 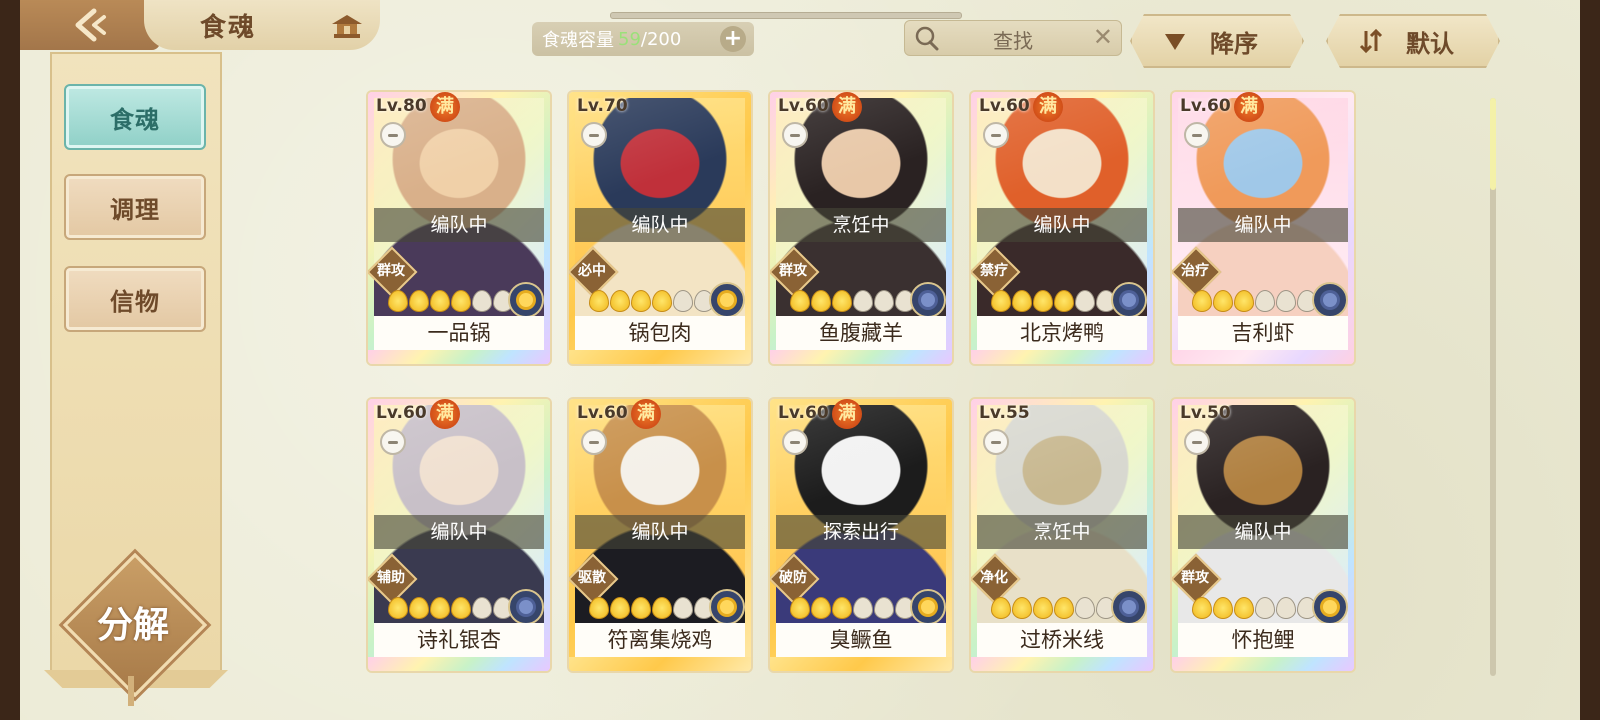 I want to click on food-soul-card: Lv.80 满 编队中 群攻 一品锅, so click(x=459, y=228).